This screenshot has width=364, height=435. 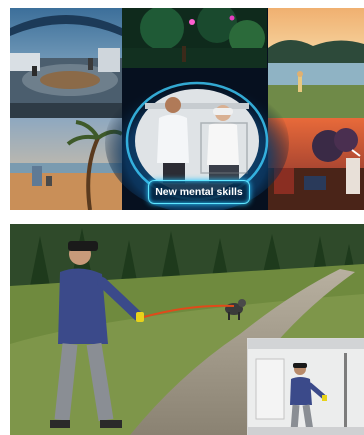 I want to click on new-mental-skills-badge: New mental skills, so click(x=199, y=192).